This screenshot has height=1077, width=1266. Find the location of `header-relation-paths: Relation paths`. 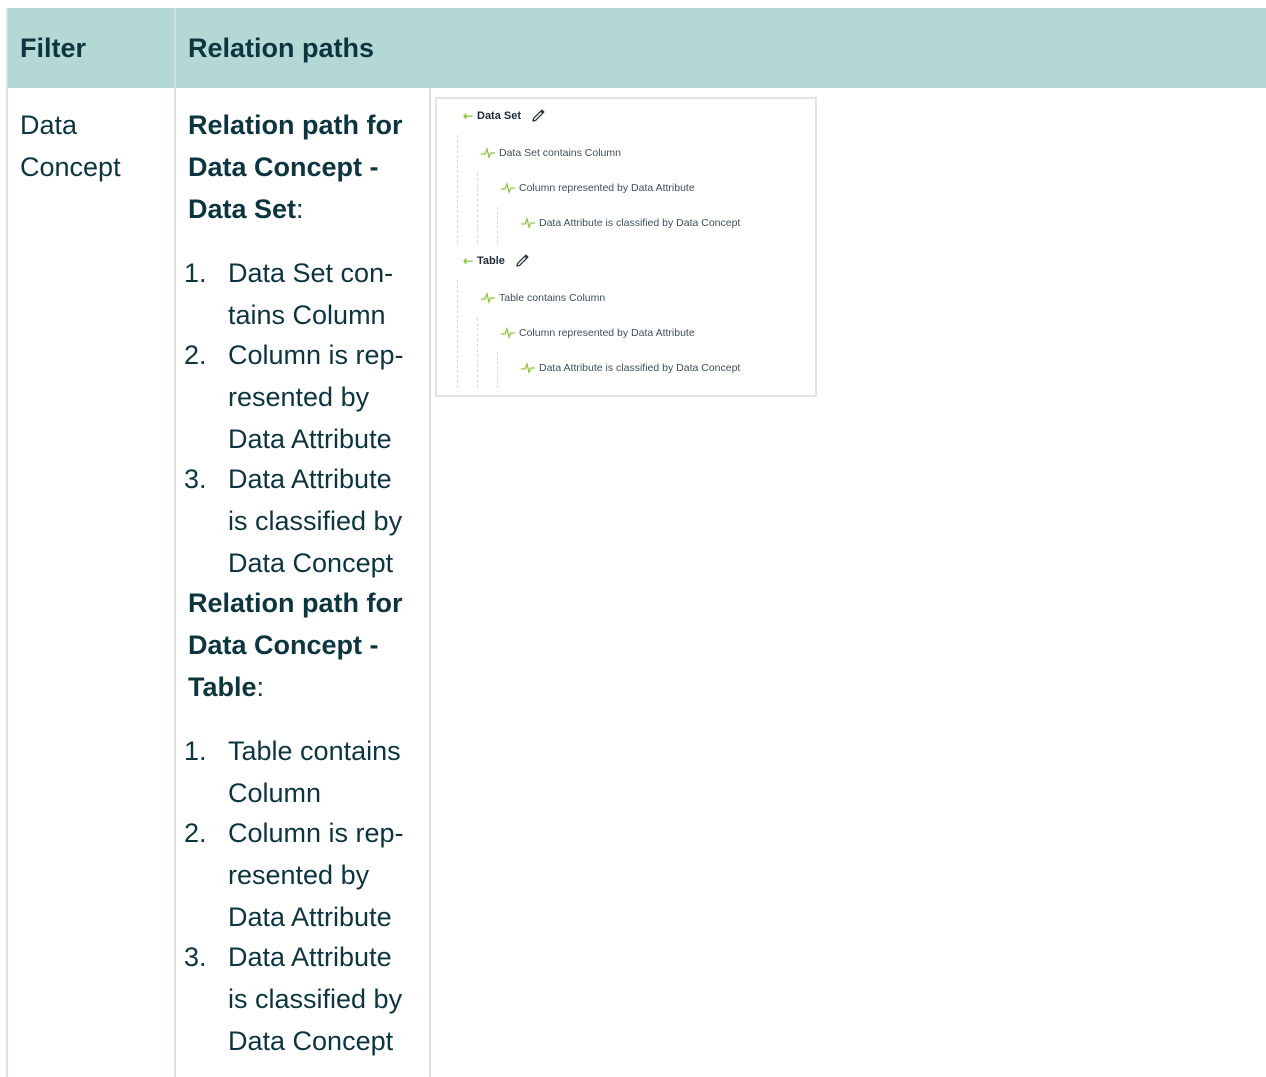

header-relation-paths: Relation paths is located at coordinates (281, 48).